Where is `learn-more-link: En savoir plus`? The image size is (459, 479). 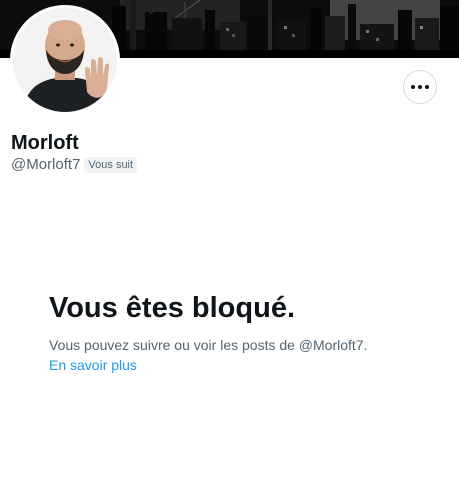 learn-more-link: En savoir plus is located at coordinates (93, 365).